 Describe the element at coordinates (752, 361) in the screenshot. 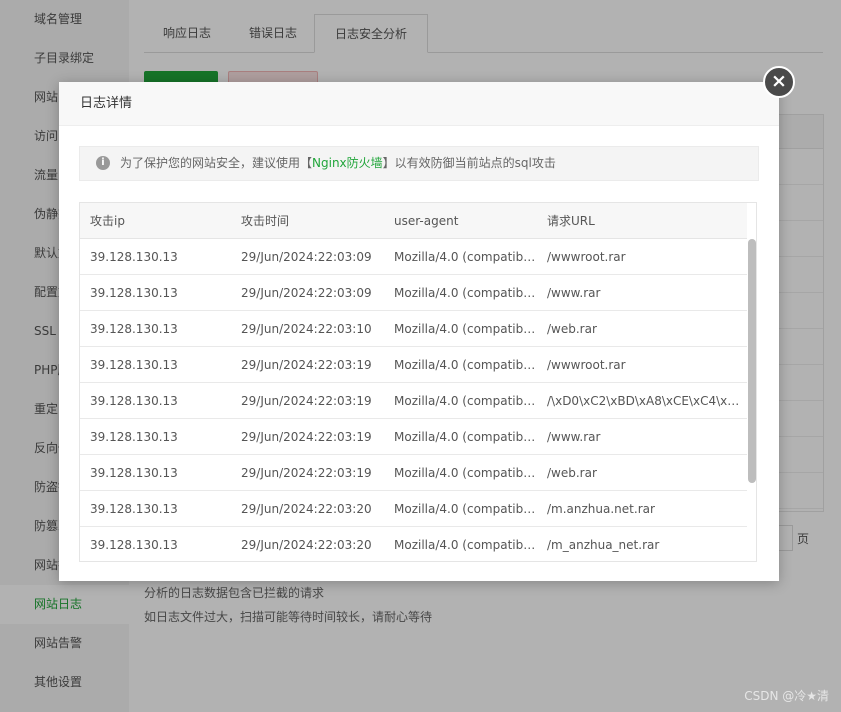

I see `table-scrollbar` at that location.